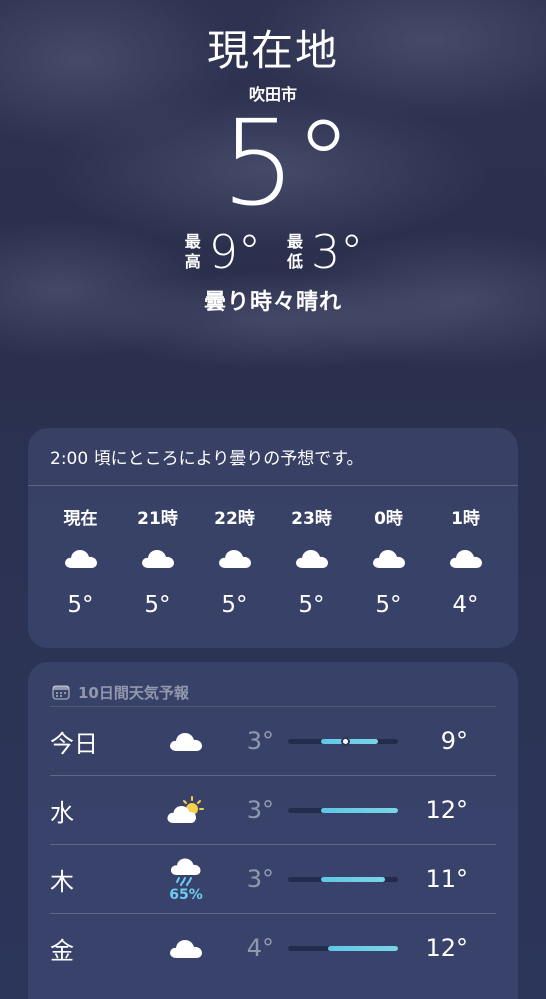 Image resolution: width=546 pixels, height=999 pixels. I want to click on hour-label: 現在, so click(80, 519).